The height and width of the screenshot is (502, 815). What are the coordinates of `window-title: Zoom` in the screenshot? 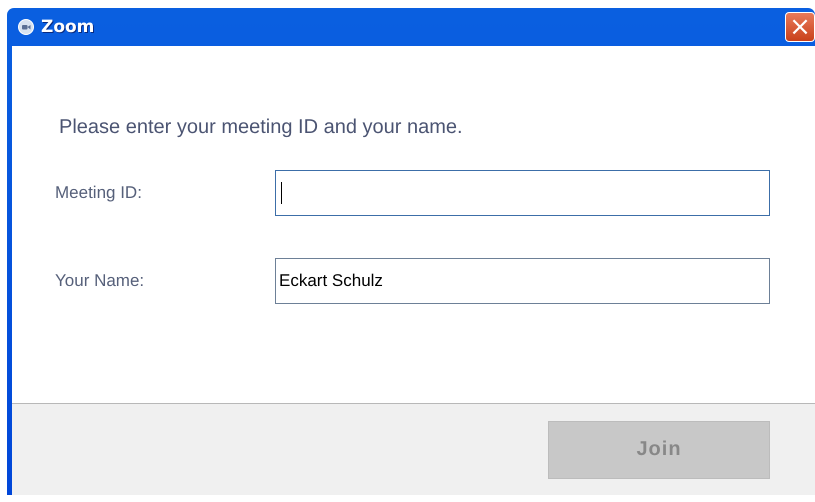 It's located at (67, 27).